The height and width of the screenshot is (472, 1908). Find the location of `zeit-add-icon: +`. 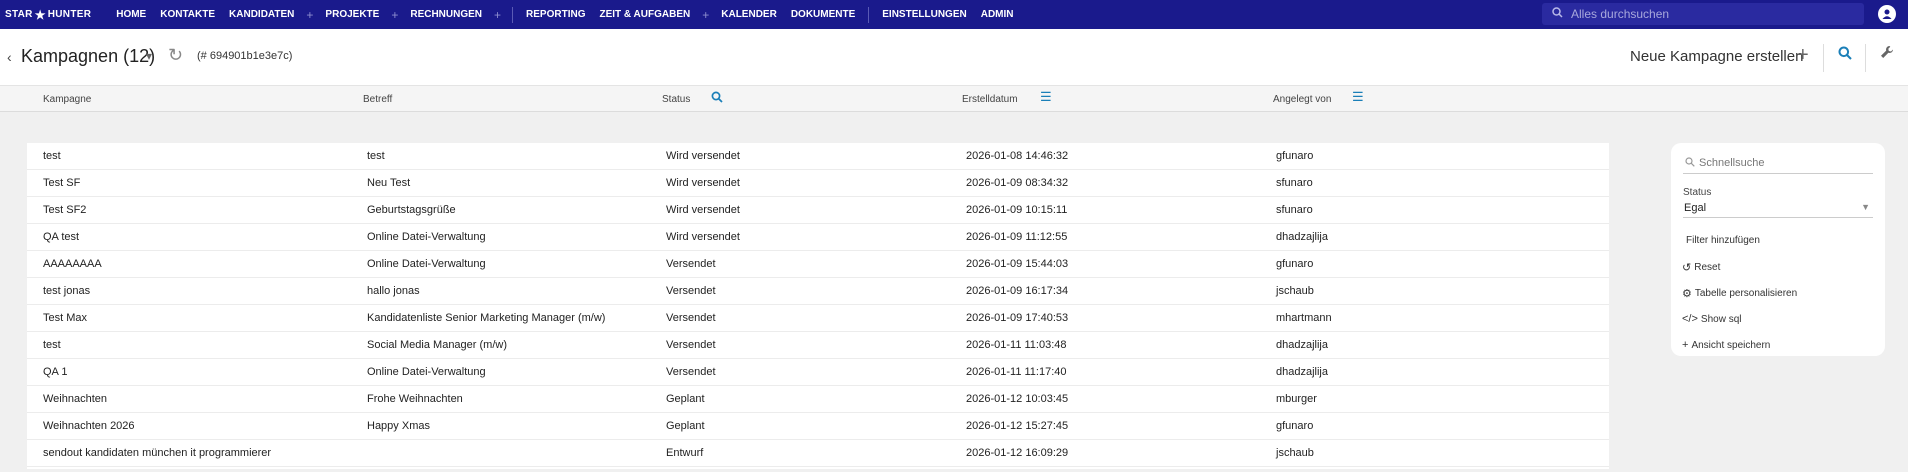

zeit-add-icon: + is located at coordinates (705, 15).